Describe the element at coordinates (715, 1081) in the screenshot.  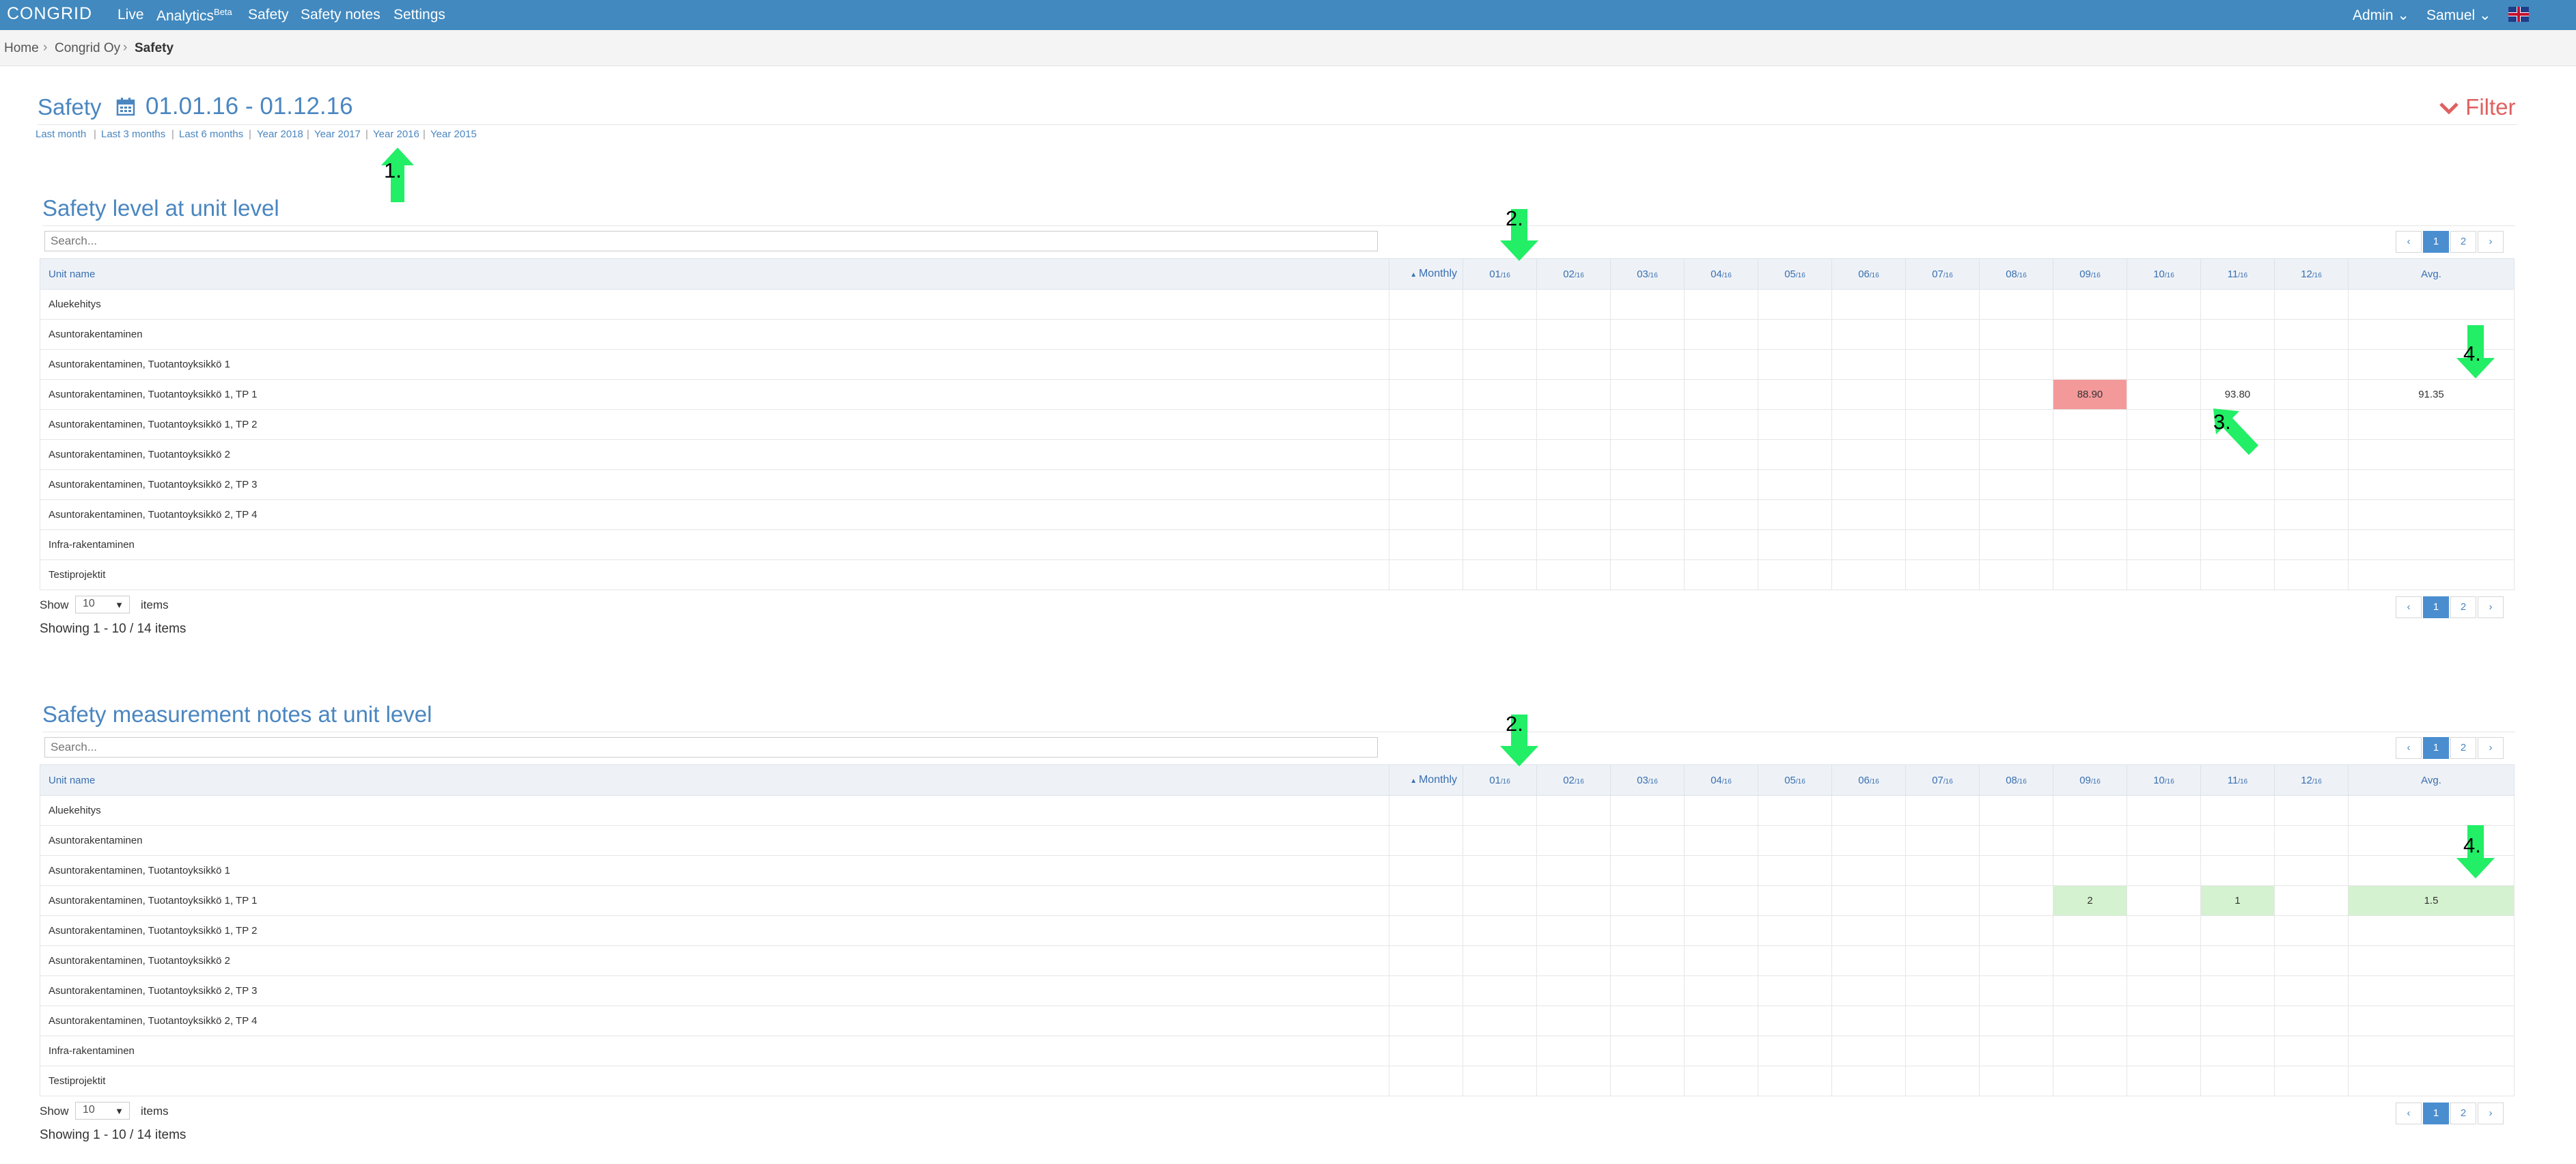
I see `unit-name-cell: Testiprojektit` at that location.